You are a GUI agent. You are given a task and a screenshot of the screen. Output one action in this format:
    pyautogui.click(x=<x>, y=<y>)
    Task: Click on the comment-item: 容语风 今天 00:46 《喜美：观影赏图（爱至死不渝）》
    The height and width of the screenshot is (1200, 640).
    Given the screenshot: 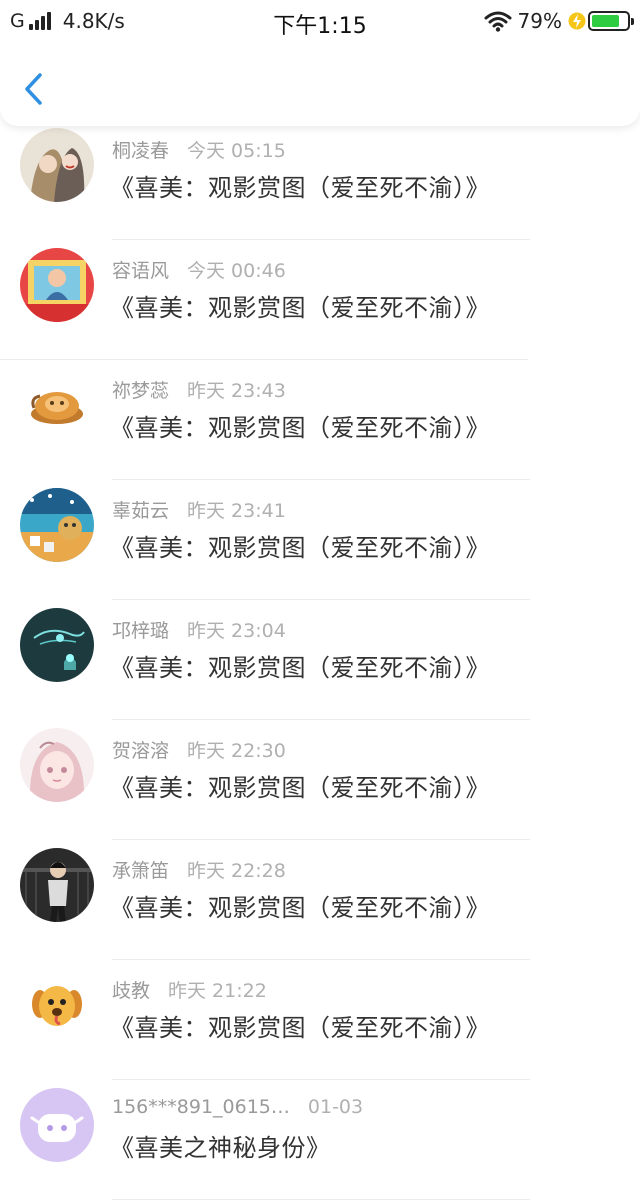 What is the action you would take?
    pyautogui.click(x=320, y=300)
    